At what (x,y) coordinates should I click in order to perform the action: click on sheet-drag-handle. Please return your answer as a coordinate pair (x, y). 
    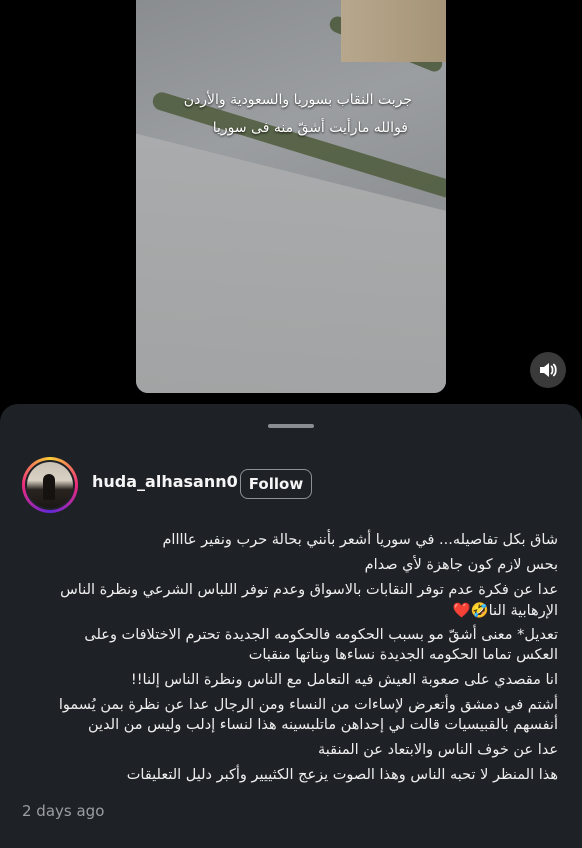
    Looking at the image, I should click on (291, 426).